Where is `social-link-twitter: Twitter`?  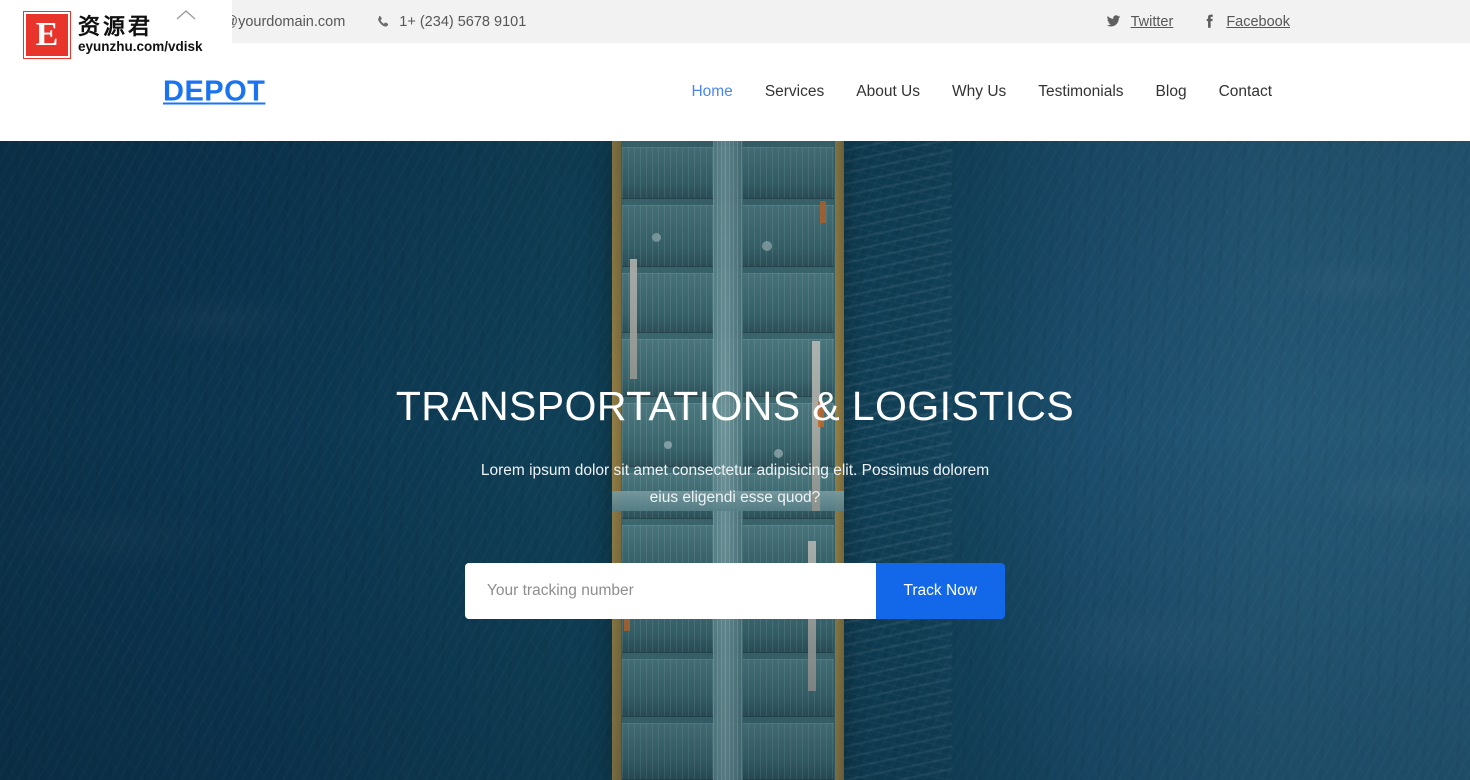
social-link-twitter: Twitter is located at coordinates (1140, 21).